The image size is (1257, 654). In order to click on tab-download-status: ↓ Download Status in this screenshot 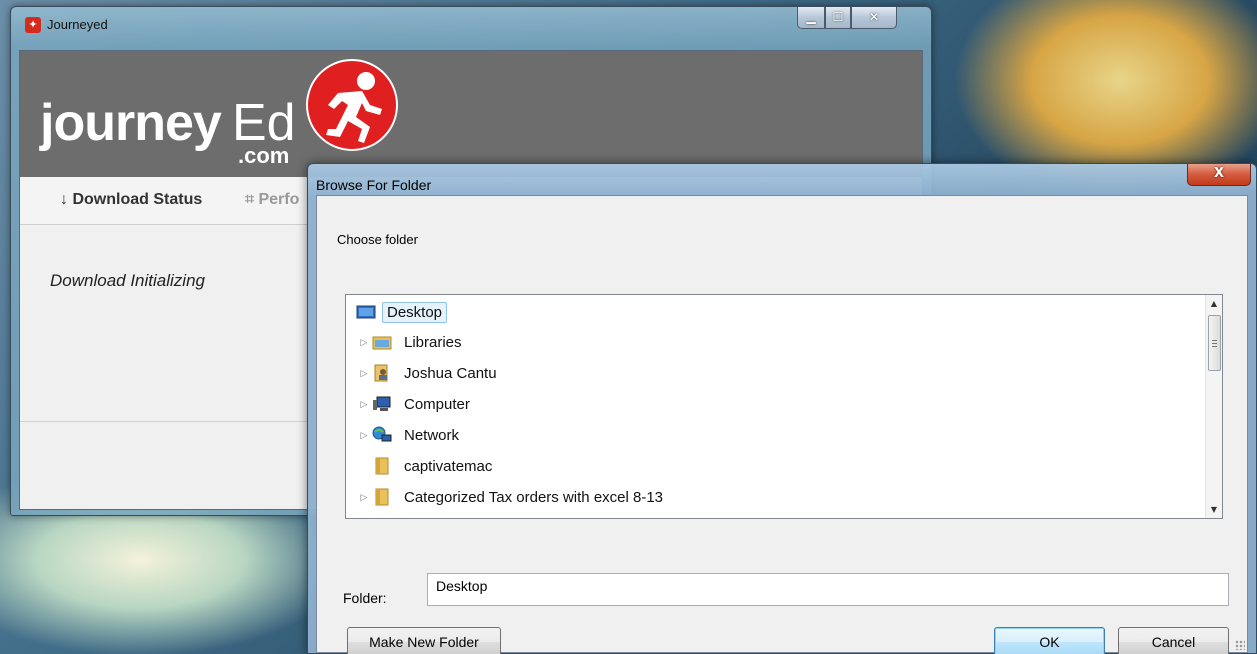, I will do `click(131, 200)`.